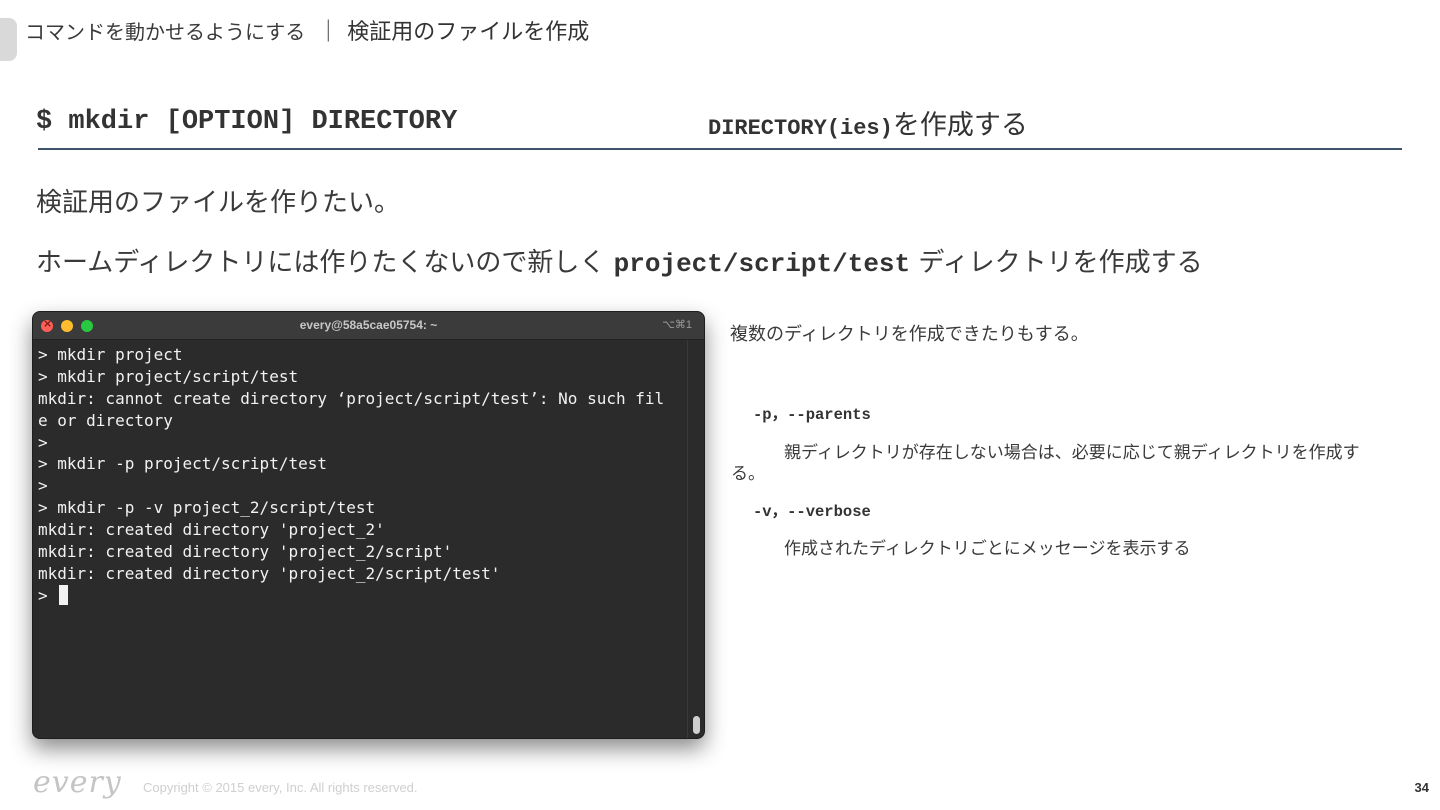 Image resolution: width=1440 pixels, height=810 pixels. Describe the element at coordinates (168, 376) in the screenshot. I see `terminal-line: > mkdir project/script/test` at that location.